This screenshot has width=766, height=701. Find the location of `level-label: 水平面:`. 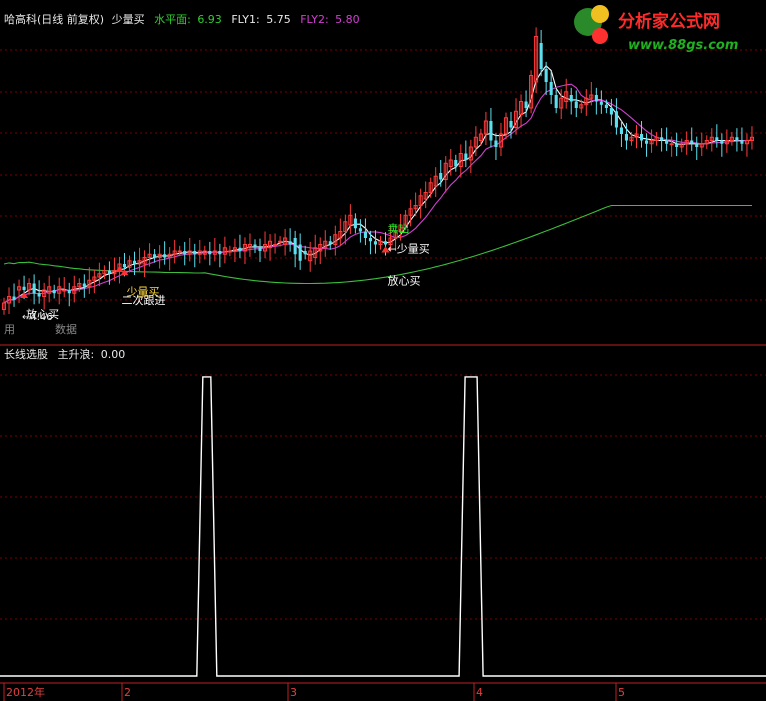

level-label: 水平面: is located at coordinates (172, 19).